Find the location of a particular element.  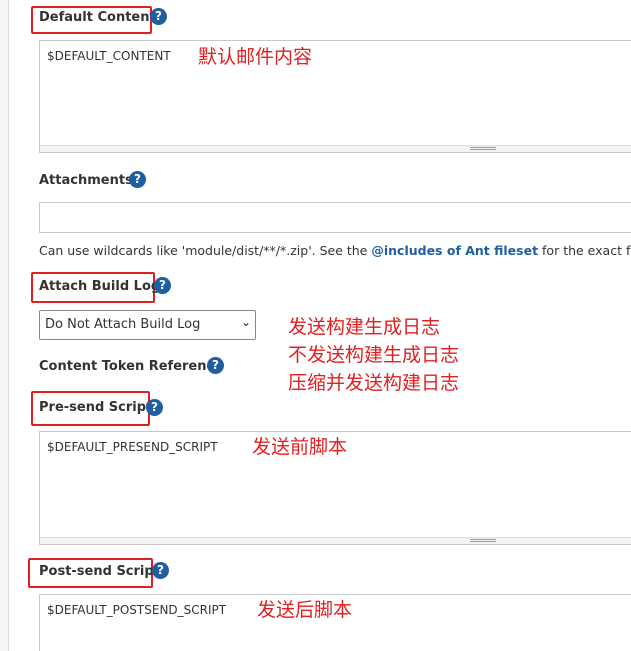

chevron-down-icon: ⌄ is located at coordinates (245, 322).